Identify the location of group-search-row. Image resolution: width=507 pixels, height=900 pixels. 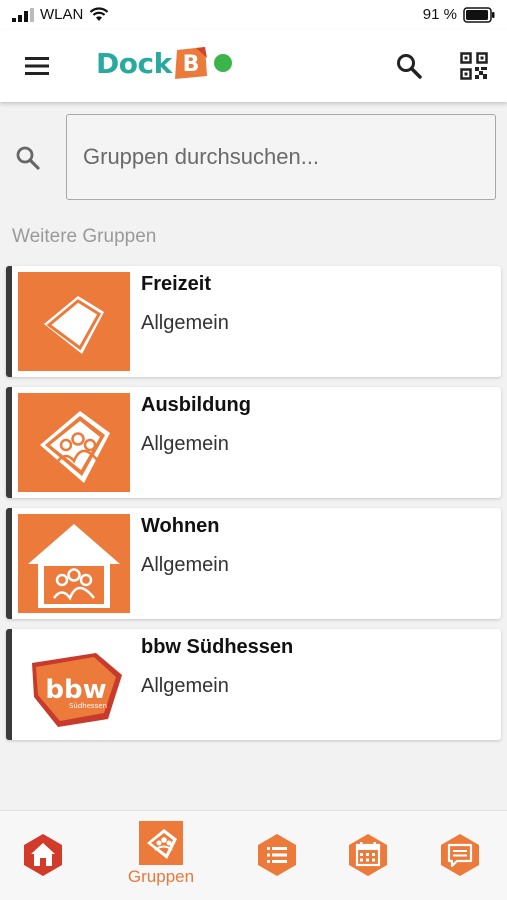
(253, 158).